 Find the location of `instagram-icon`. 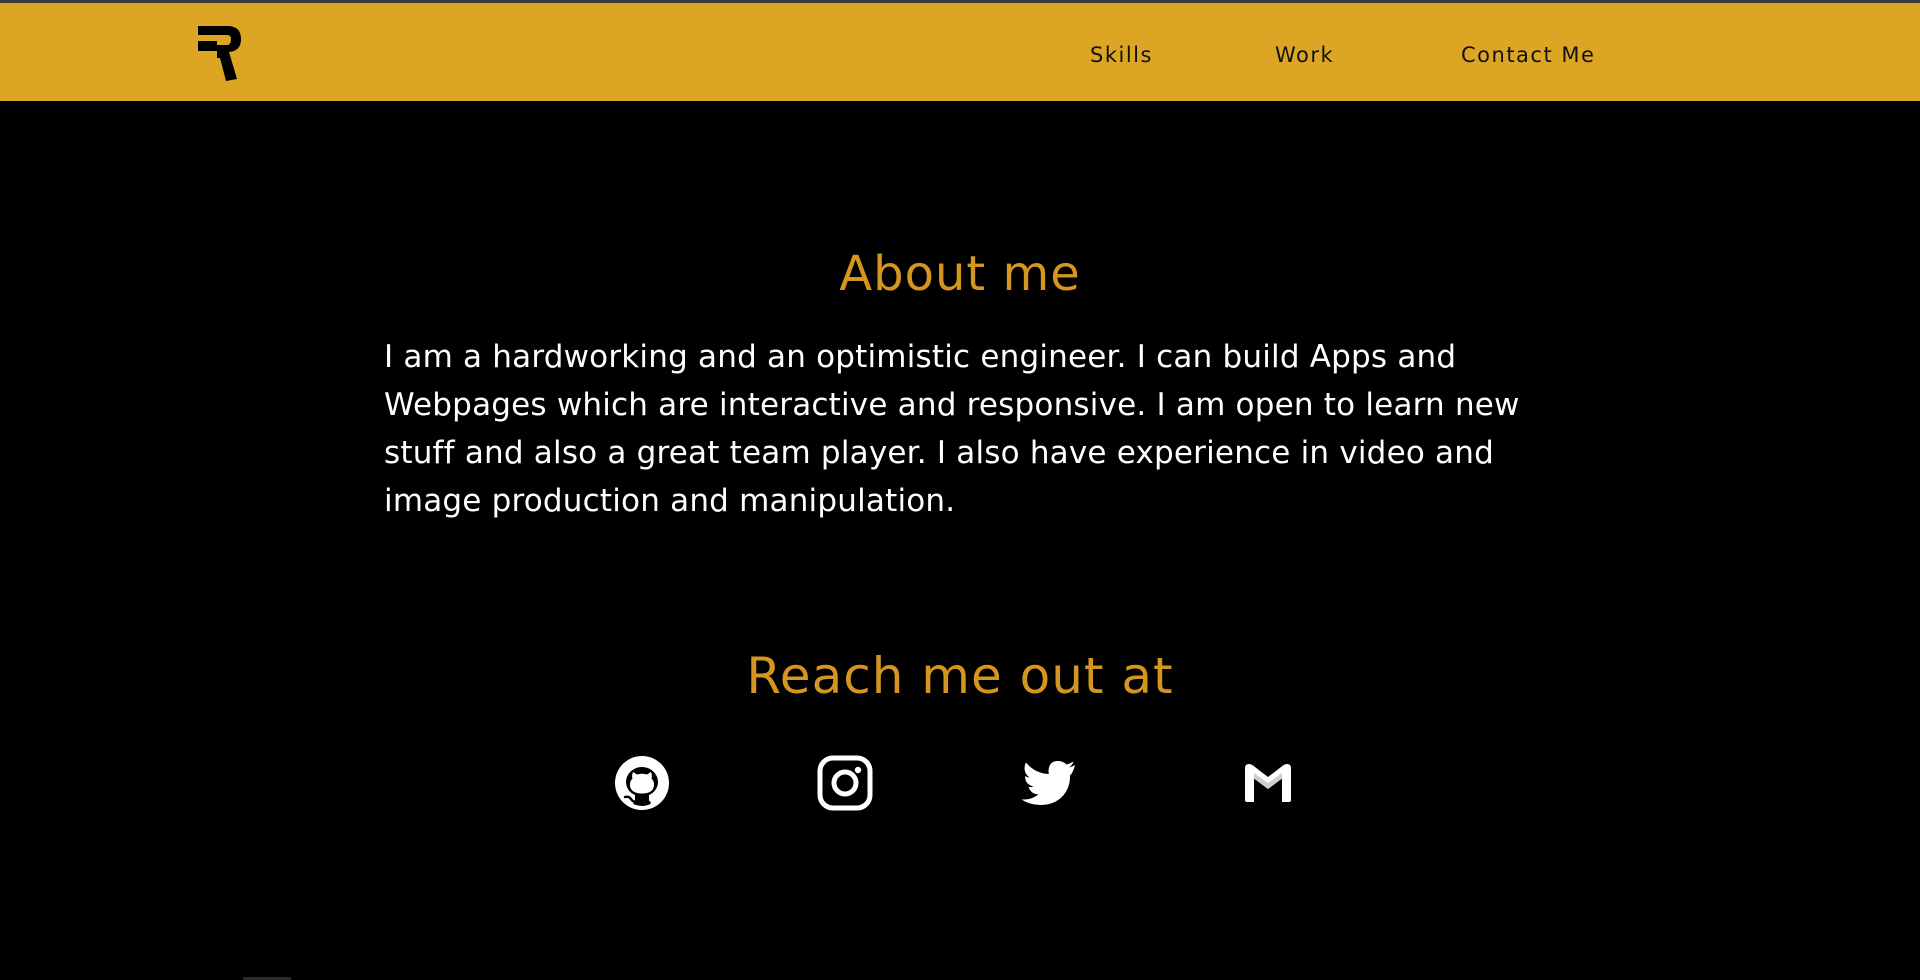

instagram-icon is located at coordinates (845, 783).